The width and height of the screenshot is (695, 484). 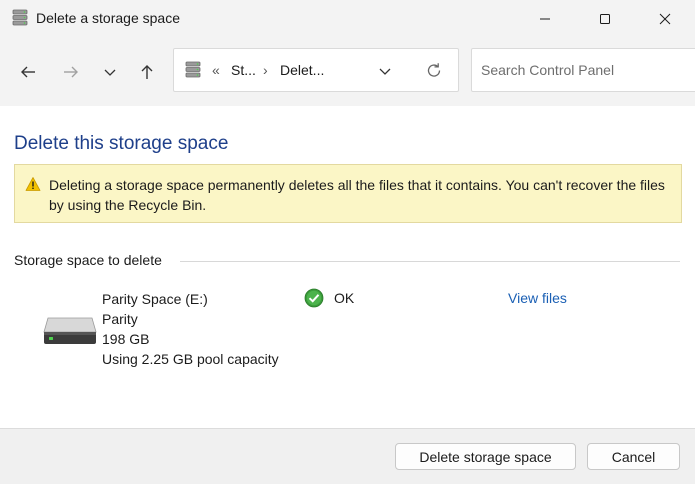 I want to click on minimize-icon, so click(x=545, y=19).